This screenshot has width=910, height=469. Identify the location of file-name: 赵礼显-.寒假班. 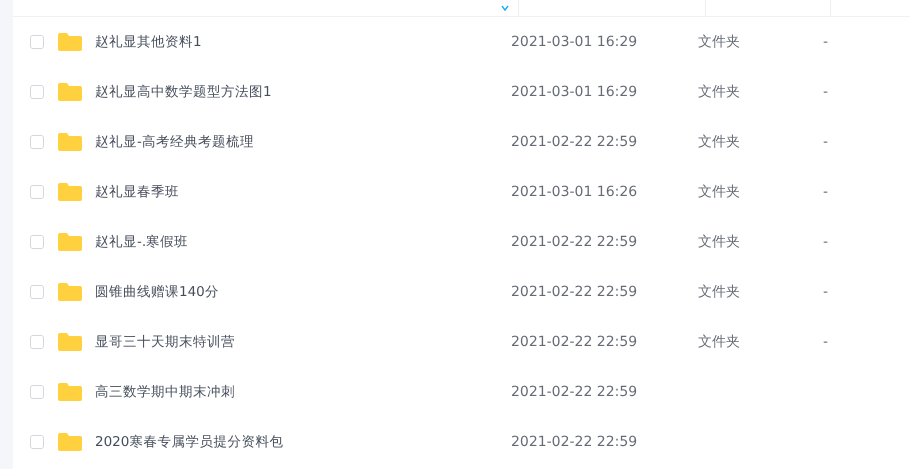
(141, 242).